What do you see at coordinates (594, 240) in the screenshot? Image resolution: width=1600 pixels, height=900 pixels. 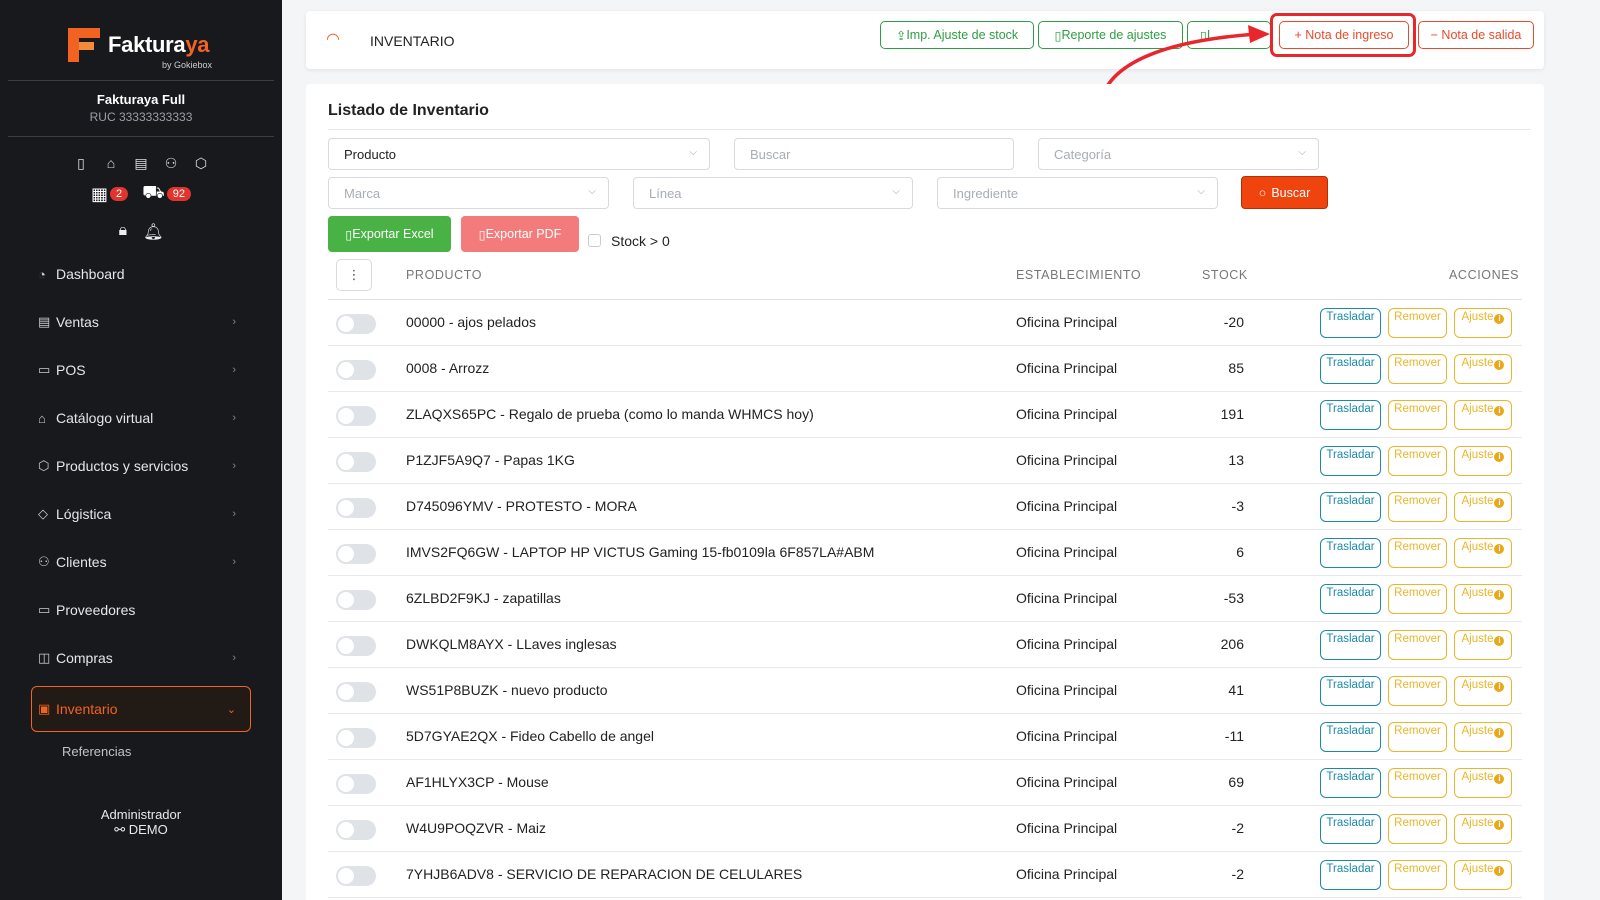 I see `stock-filter-checkbox` at bounding box center [594, 240].